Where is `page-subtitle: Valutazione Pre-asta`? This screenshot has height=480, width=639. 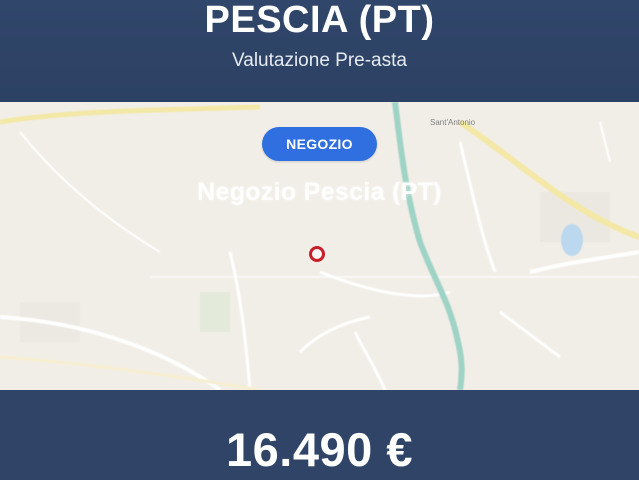
page-subtitle: Valutazione Pre-asta is located at coordinates (319, 60).